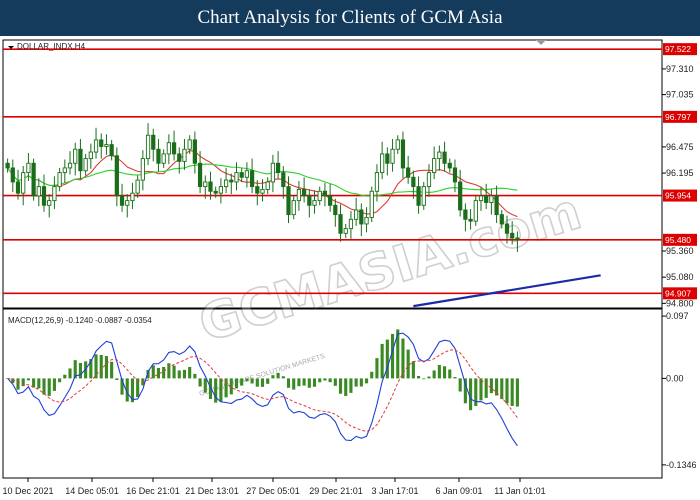  What do you see at coordinates (336, 491) in the screenshot?
I see `x-tick-label: 29 Dec 21:01` at bounding box center [336, 491].